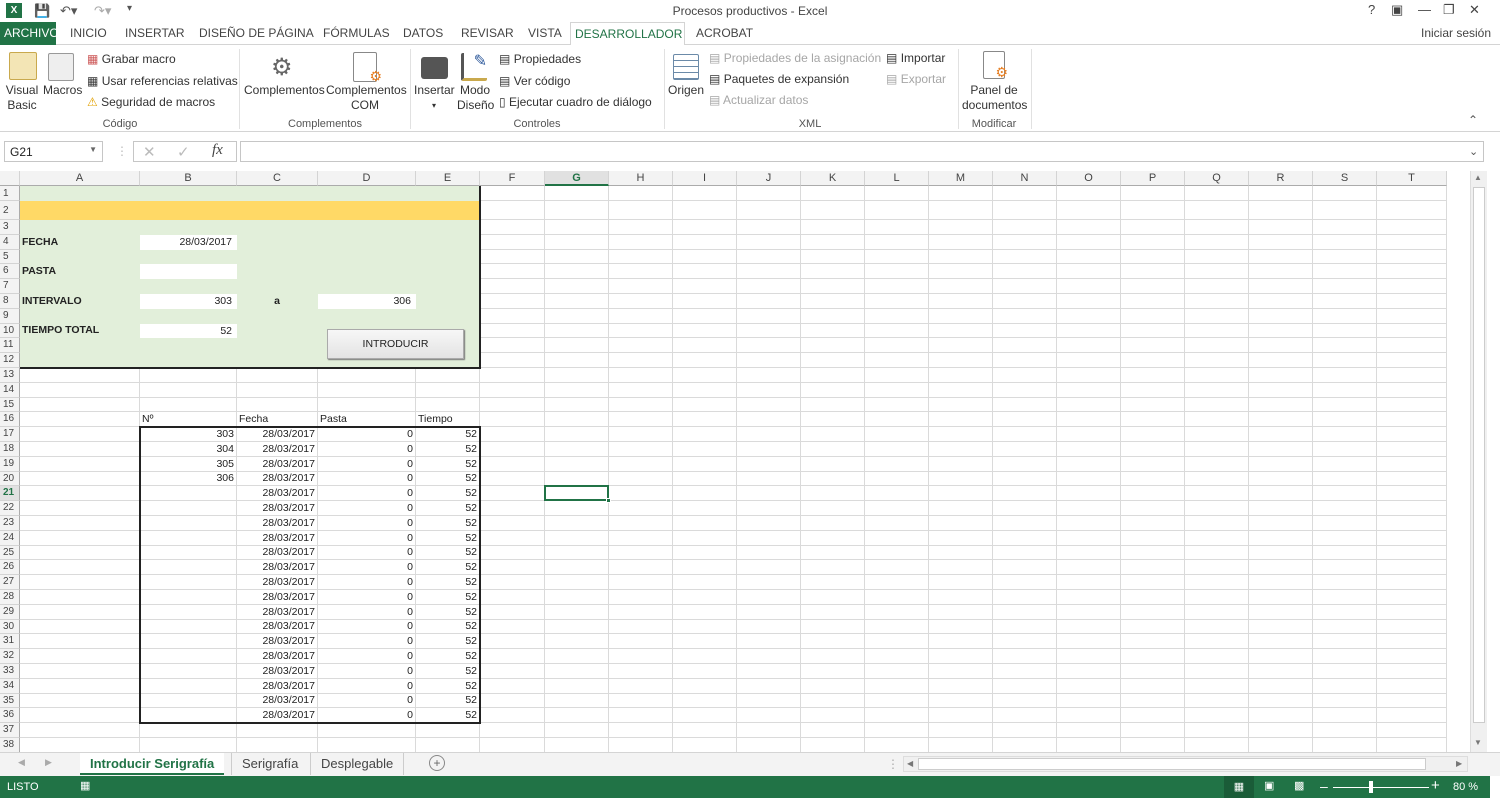  What do you see at coordinates (1217, 331) in the screenshot?
I see `cell-q10` at bounding box center [1217, 331].